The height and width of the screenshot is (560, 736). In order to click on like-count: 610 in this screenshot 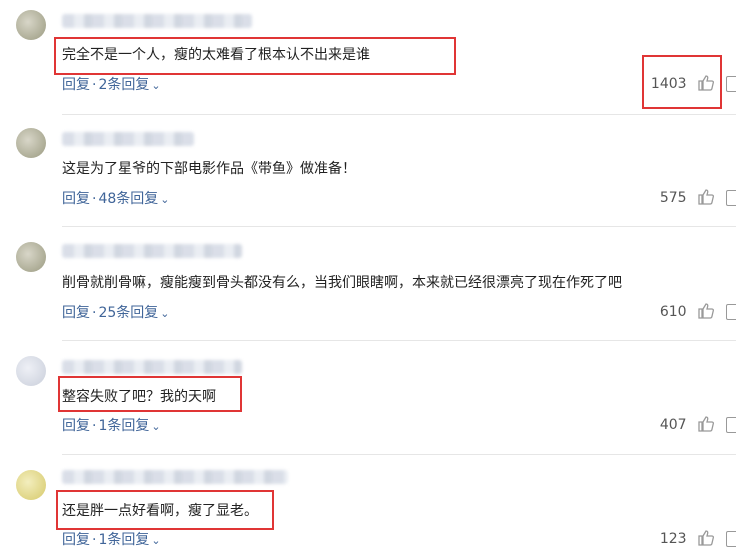, I will do `click(673, 312)`.